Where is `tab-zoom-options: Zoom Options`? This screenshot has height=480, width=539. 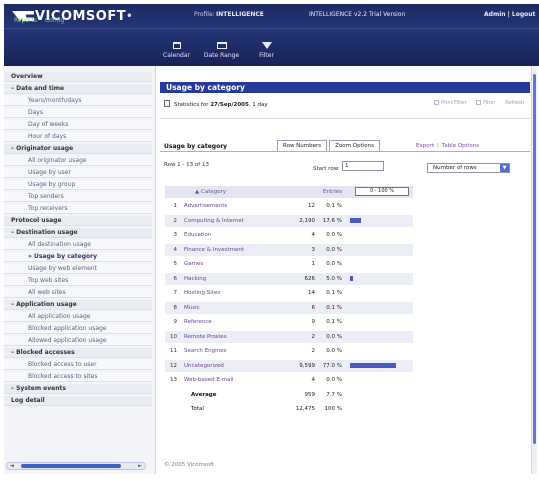
tab-zoom-options: Zoom Options is located at coordinates (354, 145).